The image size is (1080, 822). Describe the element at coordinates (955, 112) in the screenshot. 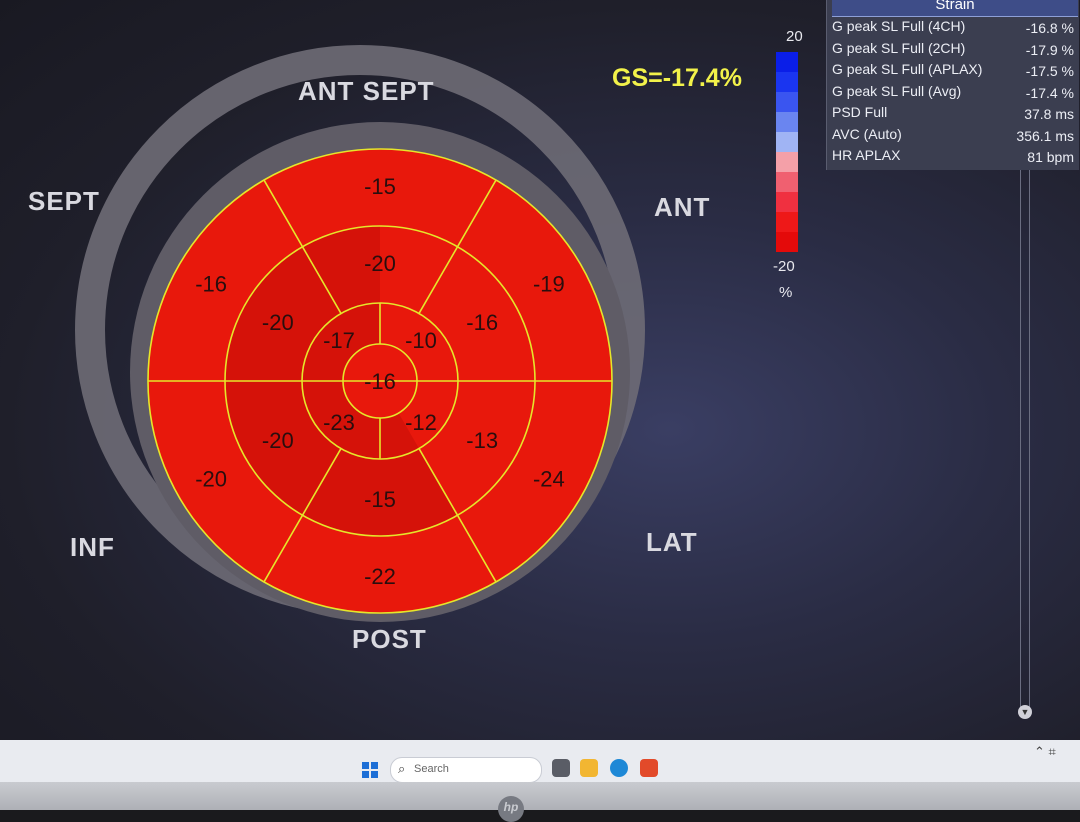

I see `strain-row: PSD Full 37.8 ms` at that location.